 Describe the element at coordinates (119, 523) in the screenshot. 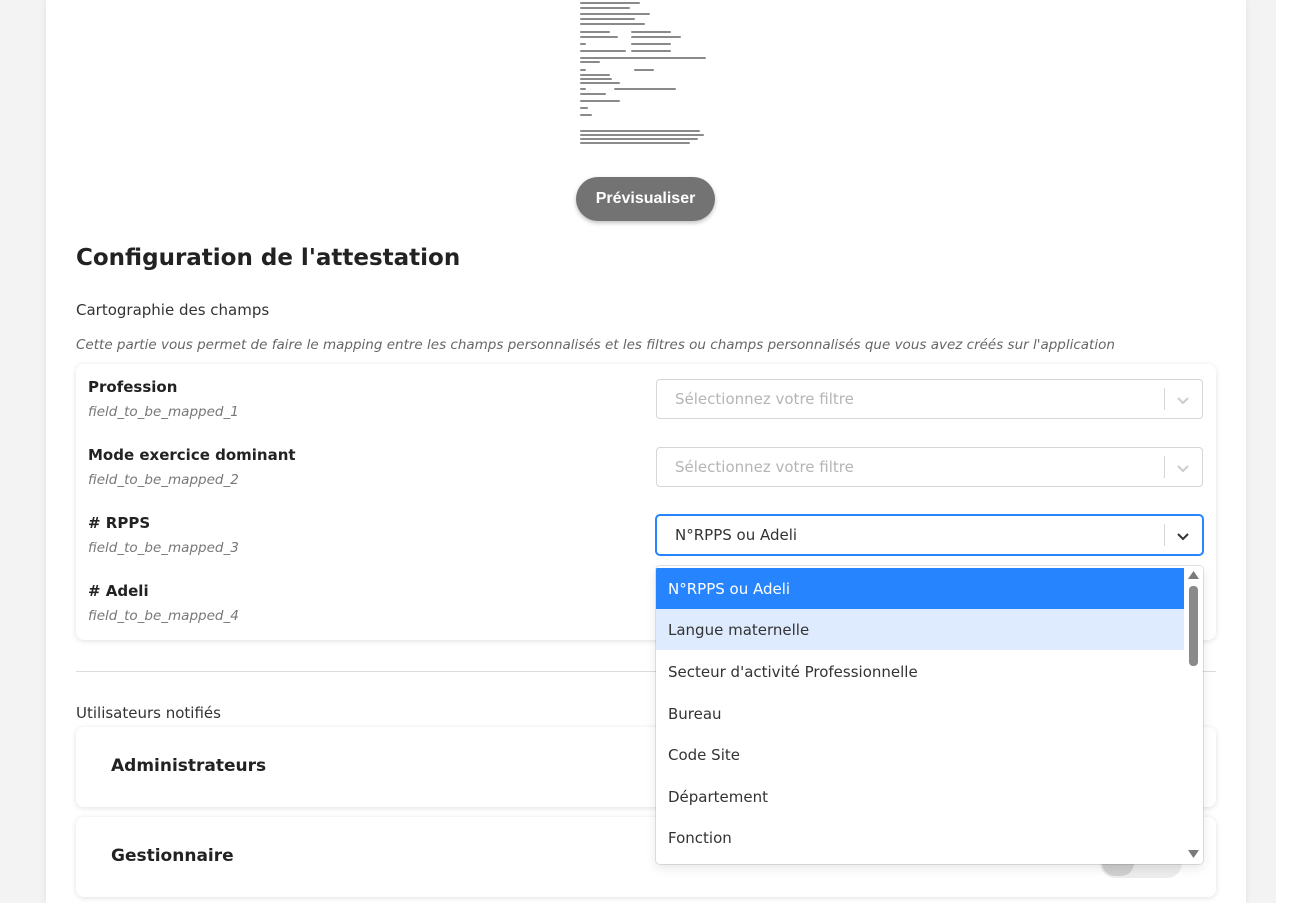

I see `mapping-label-rpps: # RPPS` at that location.